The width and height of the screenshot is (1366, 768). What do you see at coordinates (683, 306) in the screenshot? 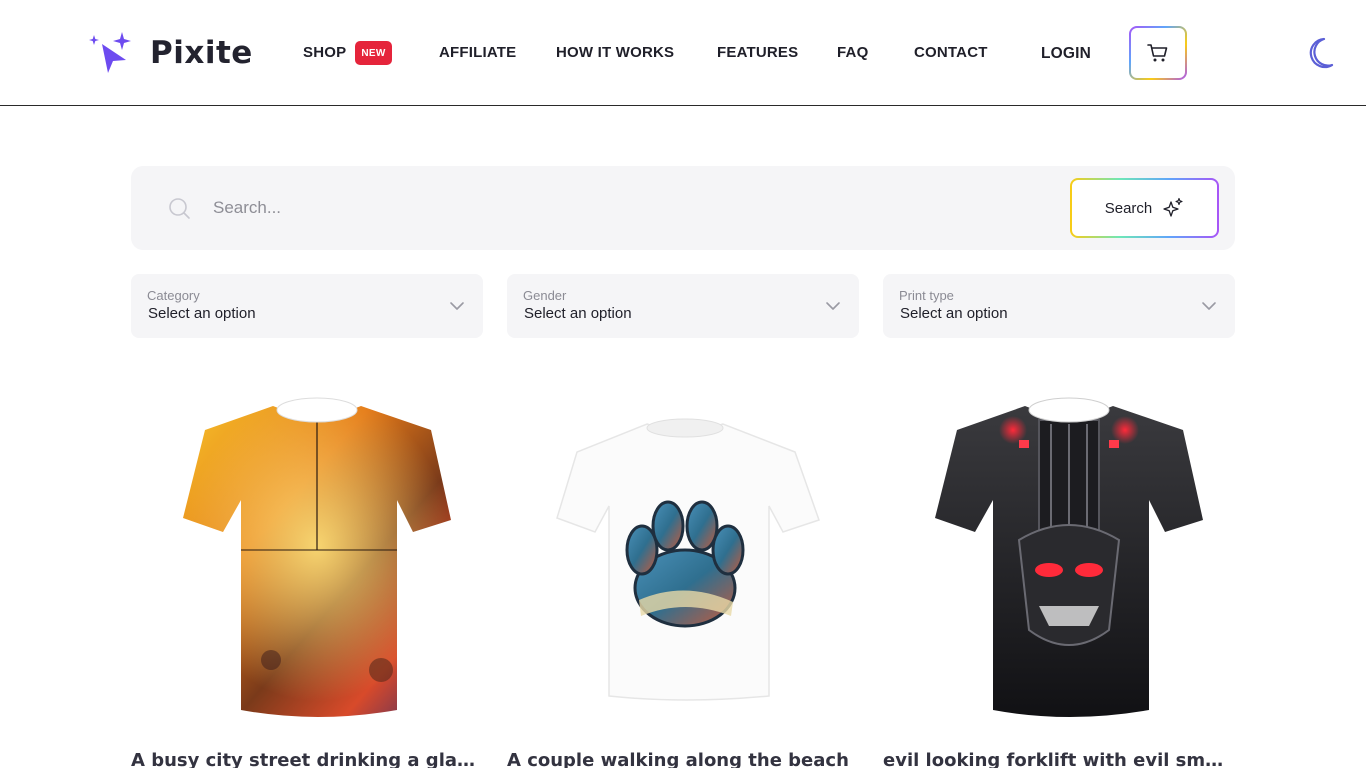
I see `gender-select: Gender Select an option` at bounding box center [683, 306].